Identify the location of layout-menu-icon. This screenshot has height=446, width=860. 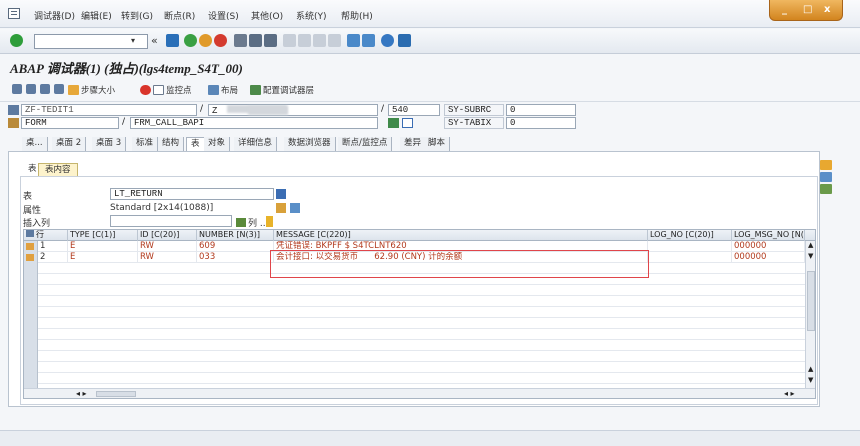
(404, 40).